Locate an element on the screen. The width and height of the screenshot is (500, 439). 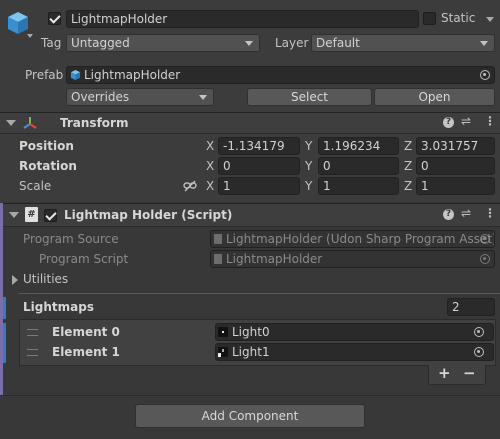
element-1-label: Element 1 is located at coordinates (86, 352).